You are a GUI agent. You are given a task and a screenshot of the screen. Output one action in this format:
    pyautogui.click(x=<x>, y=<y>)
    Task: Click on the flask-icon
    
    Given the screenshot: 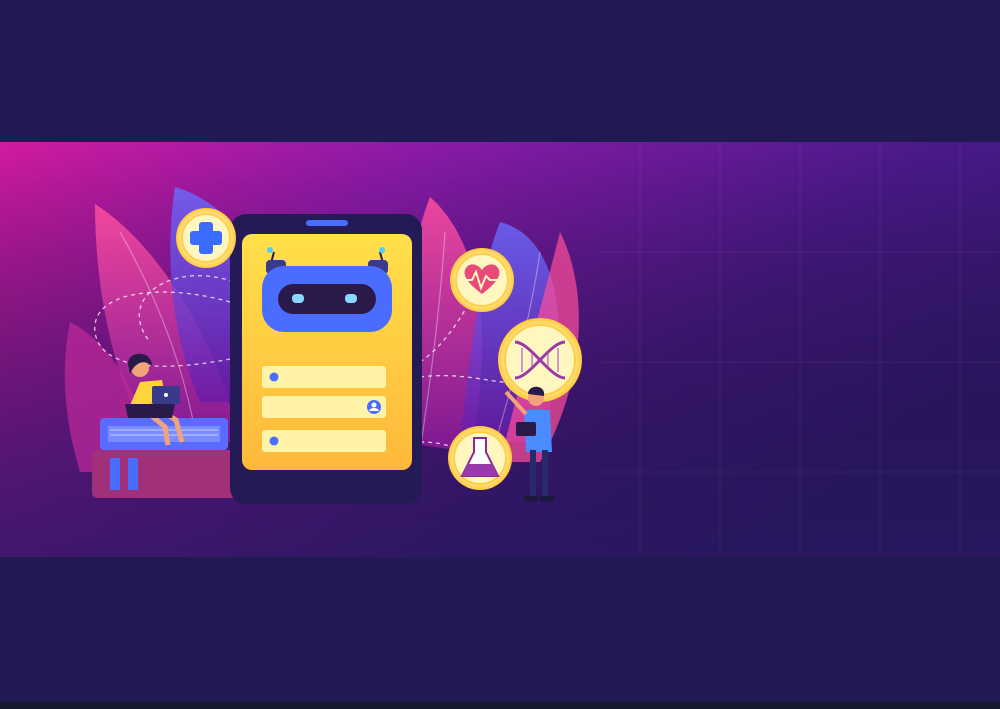 What is the action you would take?
    pyautogui.click(x=480, y=458)
    